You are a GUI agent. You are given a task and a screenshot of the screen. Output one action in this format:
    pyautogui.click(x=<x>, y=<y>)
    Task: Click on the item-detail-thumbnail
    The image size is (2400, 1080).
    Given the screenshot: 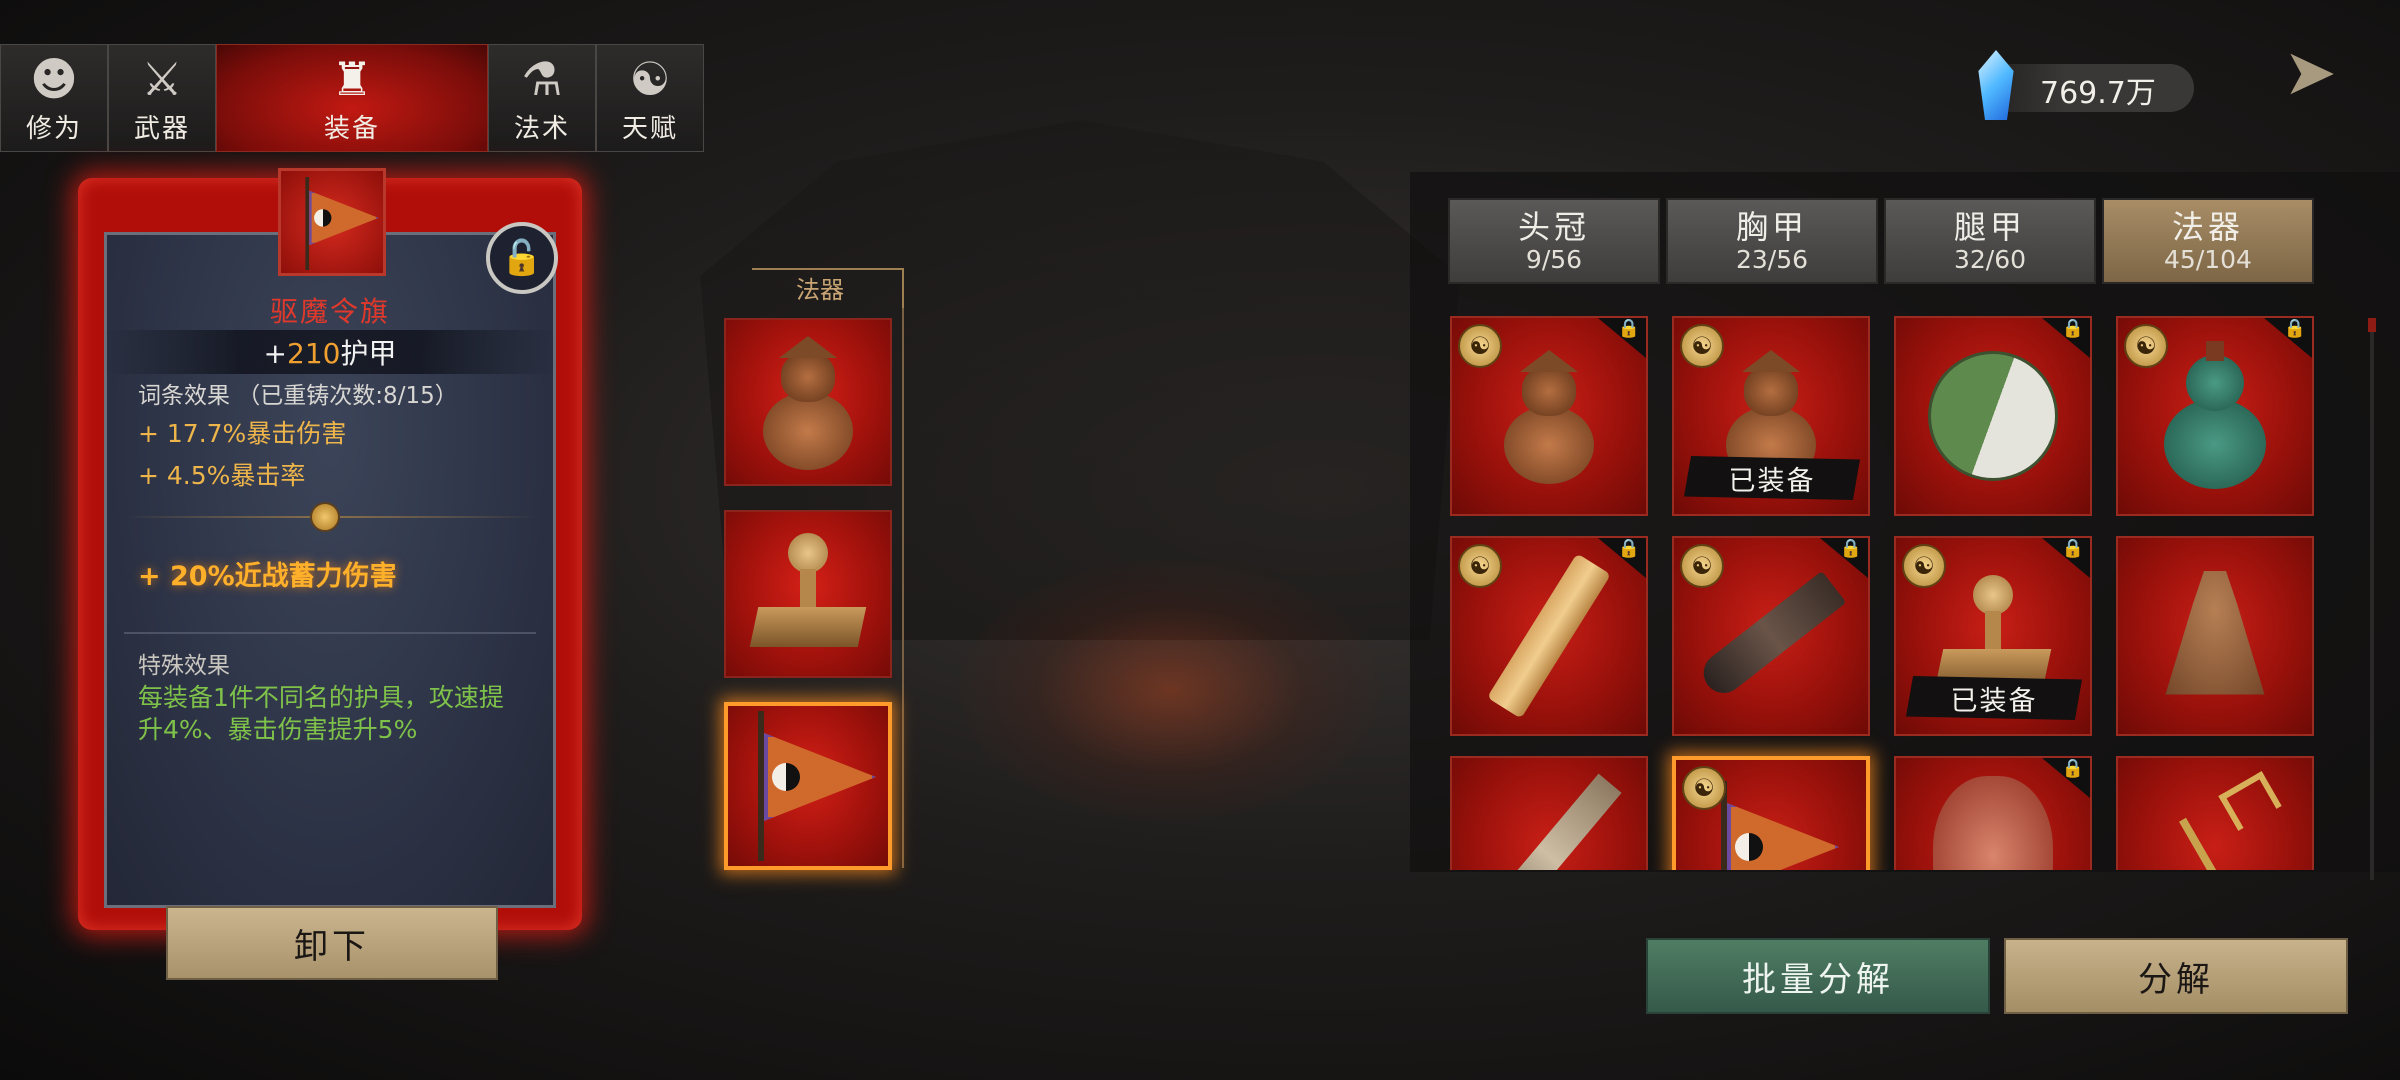 What is the action you would take?
    pyautogui.click(x=332, y=222)
    